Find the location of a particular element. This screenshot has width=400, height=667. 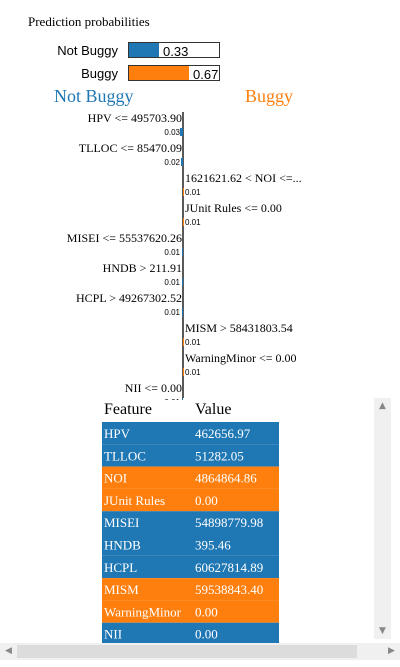

feature-row: MISEI <= 55537620.26 0.01 is located at coordinates (125, 244).